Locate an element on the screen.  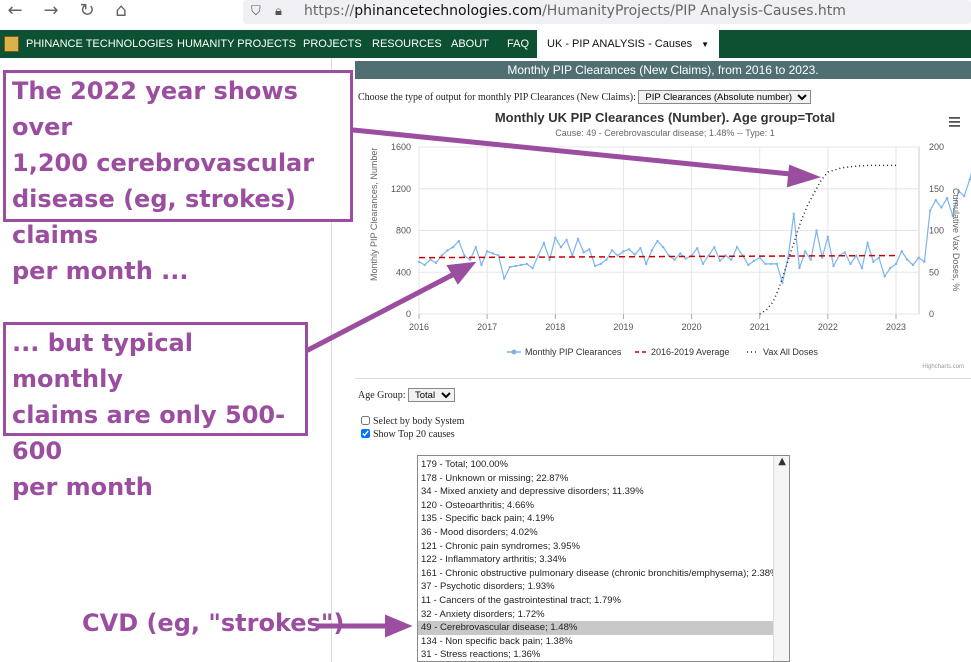
cause-list-item: 121 - Chronic pain syndromes; 3.95% is located at coordinates (595, 547).